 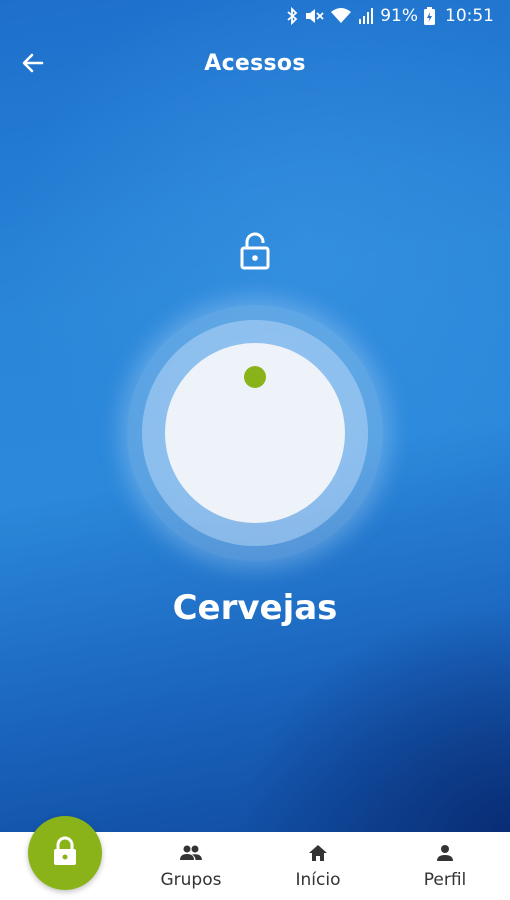 I want to click on page-title: Acessos, so click(x=255, y=63).